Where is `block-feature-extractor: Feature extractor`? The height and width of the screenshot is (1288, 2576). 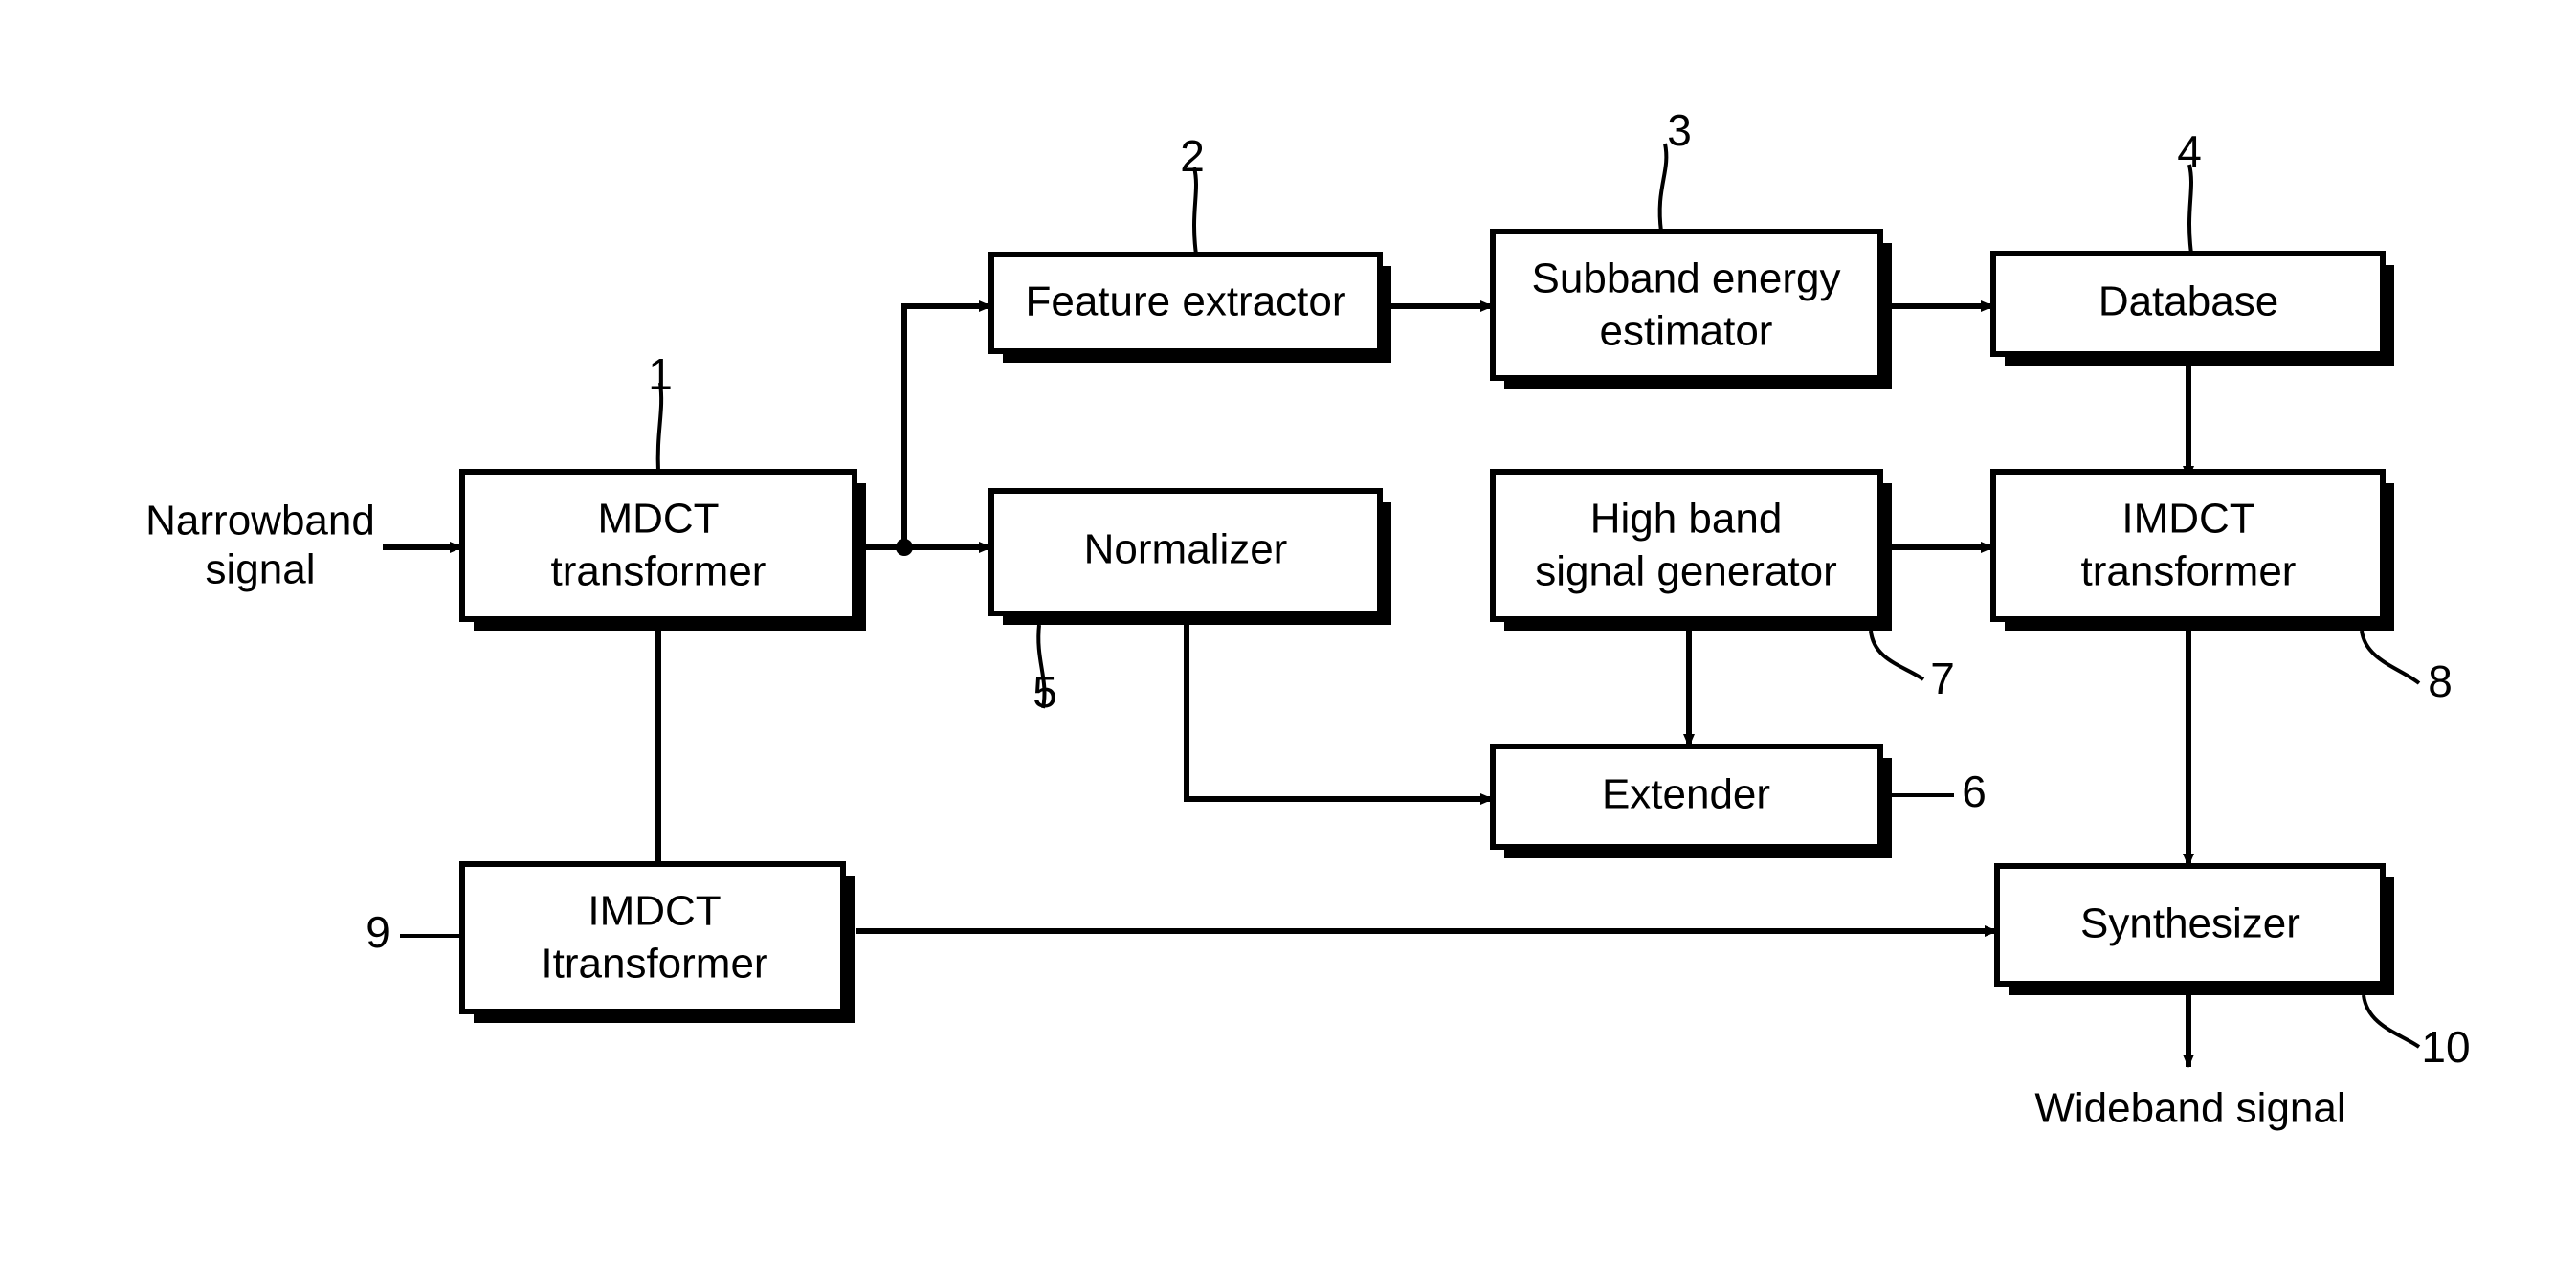
block-feature-extractor: Feature extractor is located at coordinates (1189, 307).